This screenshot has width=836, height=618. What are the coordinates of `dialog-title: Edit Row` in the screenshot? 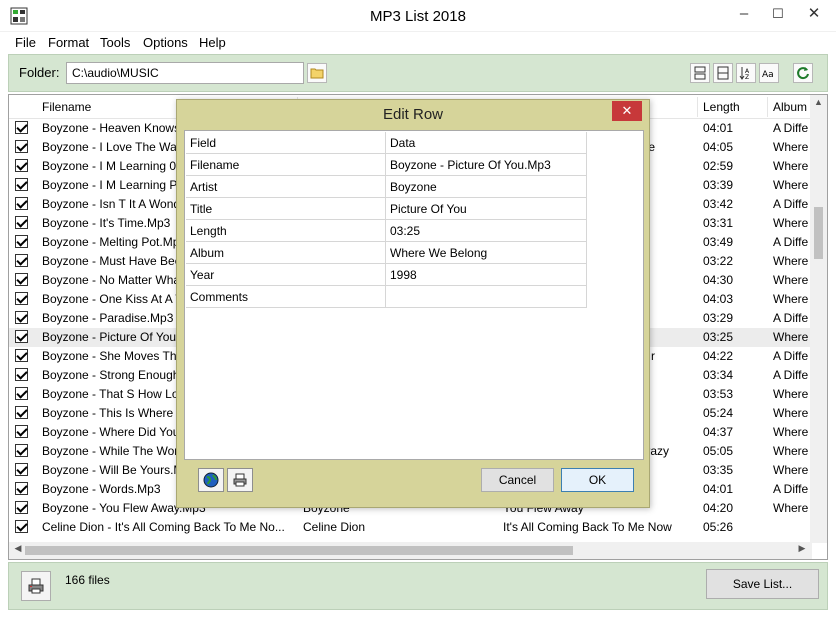 It's located at (413, 114).